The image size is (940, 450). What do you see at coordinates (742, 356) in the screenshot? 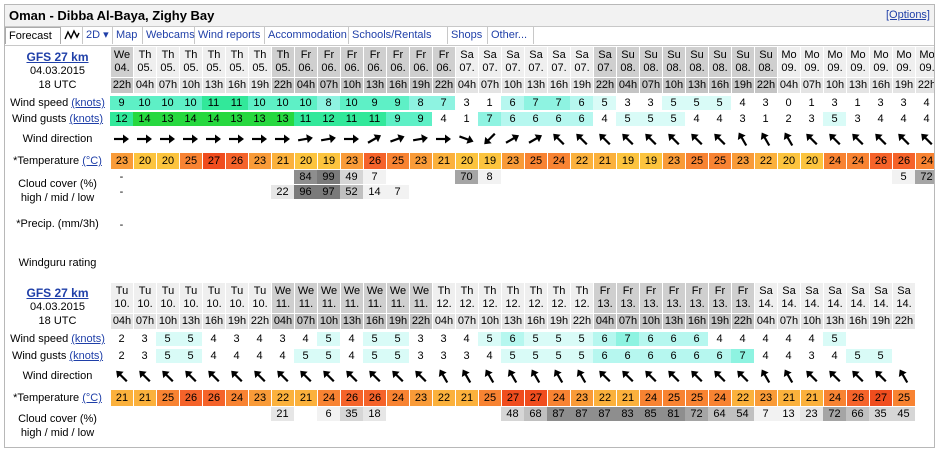
I see `wind-gust-value: 7` at bounding box center [742, 356].